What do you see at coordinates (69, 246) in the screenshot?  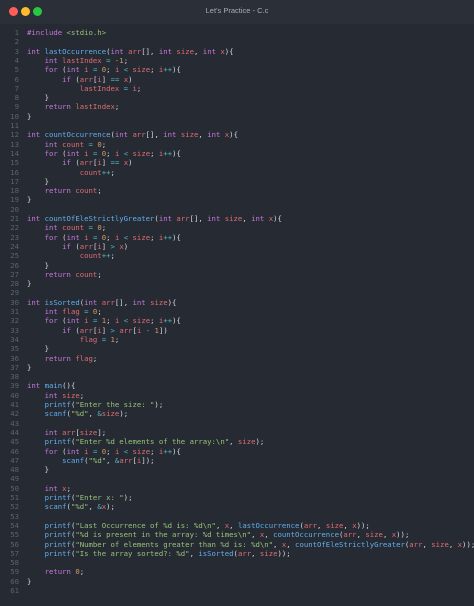 I see `code-token: if` at bounding box center [69, 246].